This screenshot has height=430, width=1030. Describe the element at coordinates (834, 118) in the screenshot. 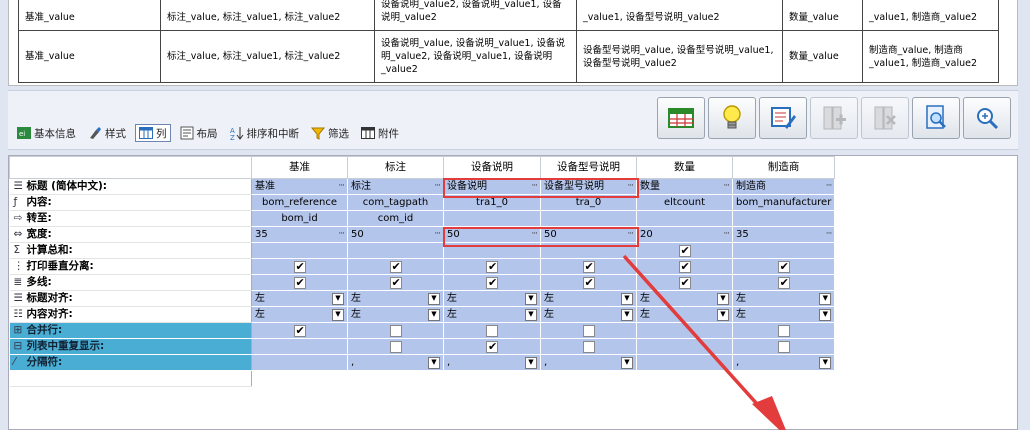

I see `add-column-button` at that location.